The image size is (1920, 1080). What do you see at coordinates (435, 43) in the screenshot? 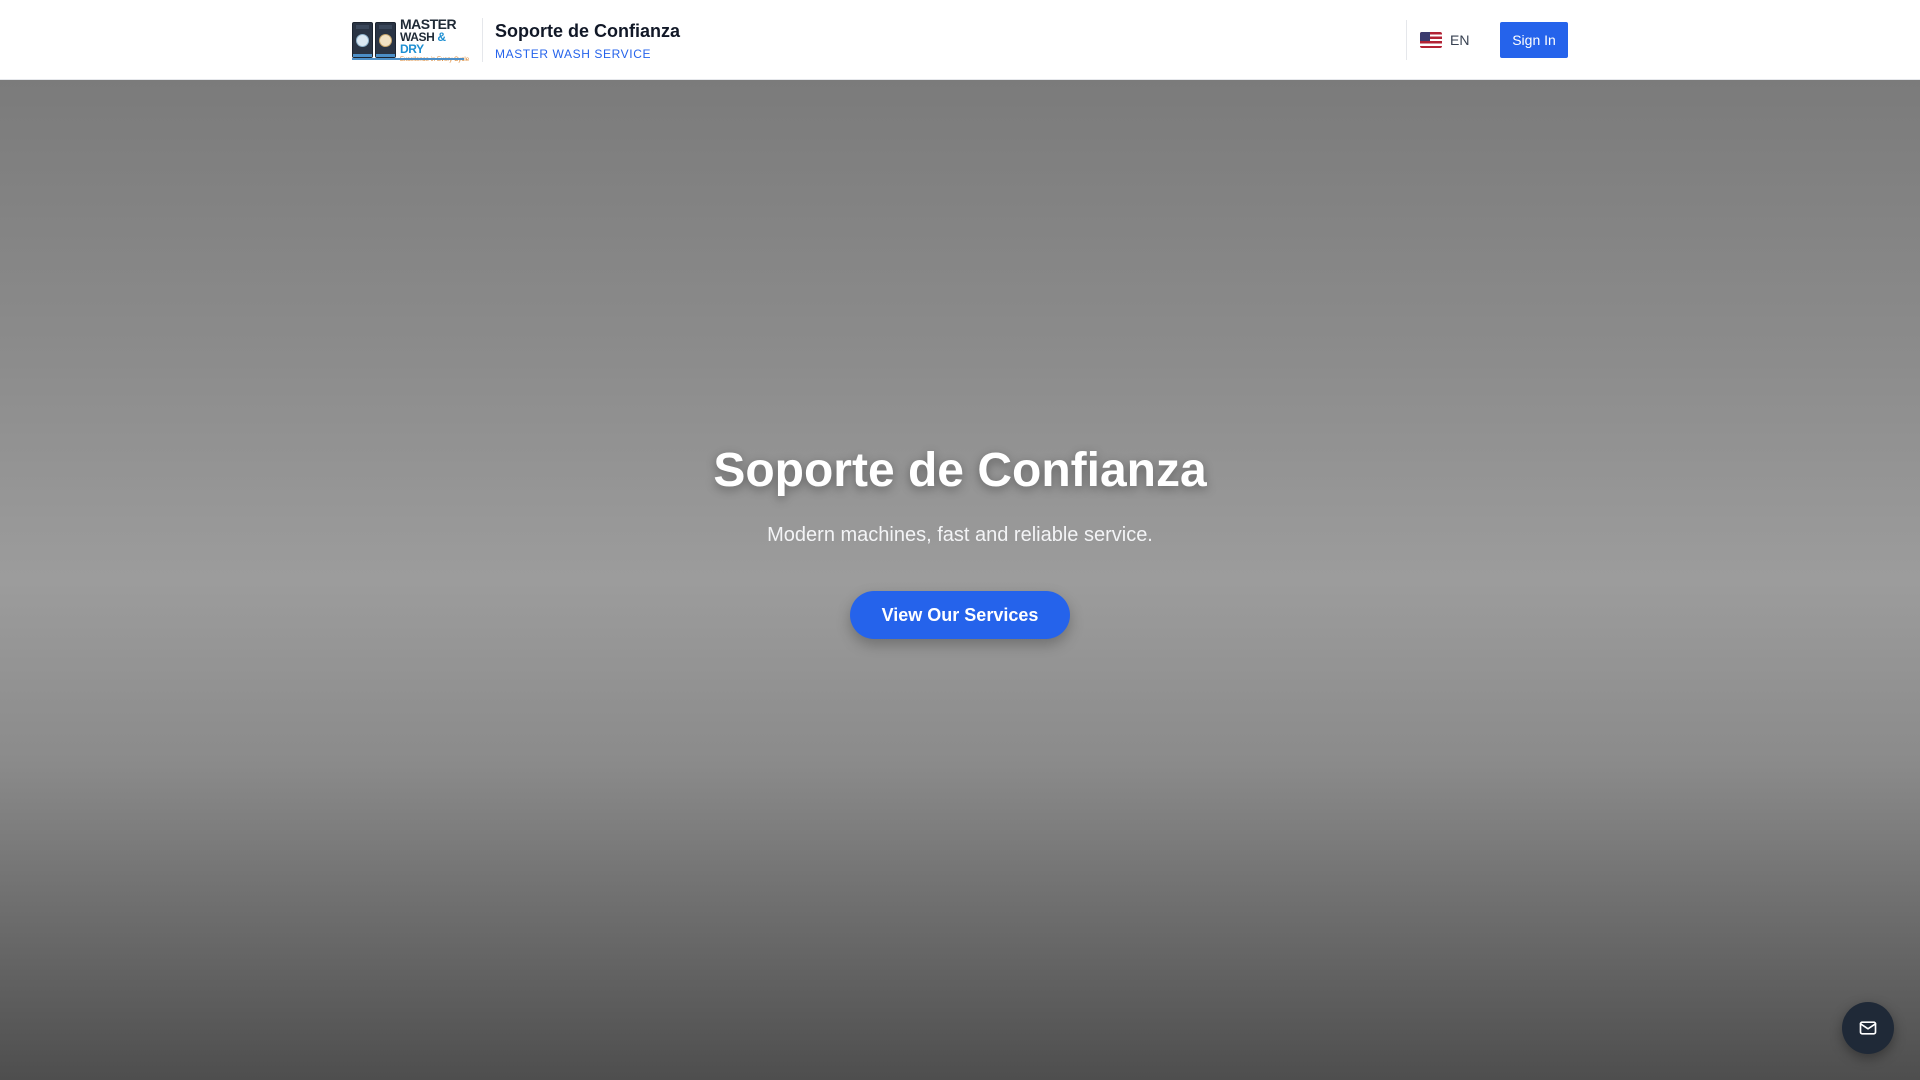
I see `logo-line-wash-dry: WASH & DRY` at bounding box center [435, 43].